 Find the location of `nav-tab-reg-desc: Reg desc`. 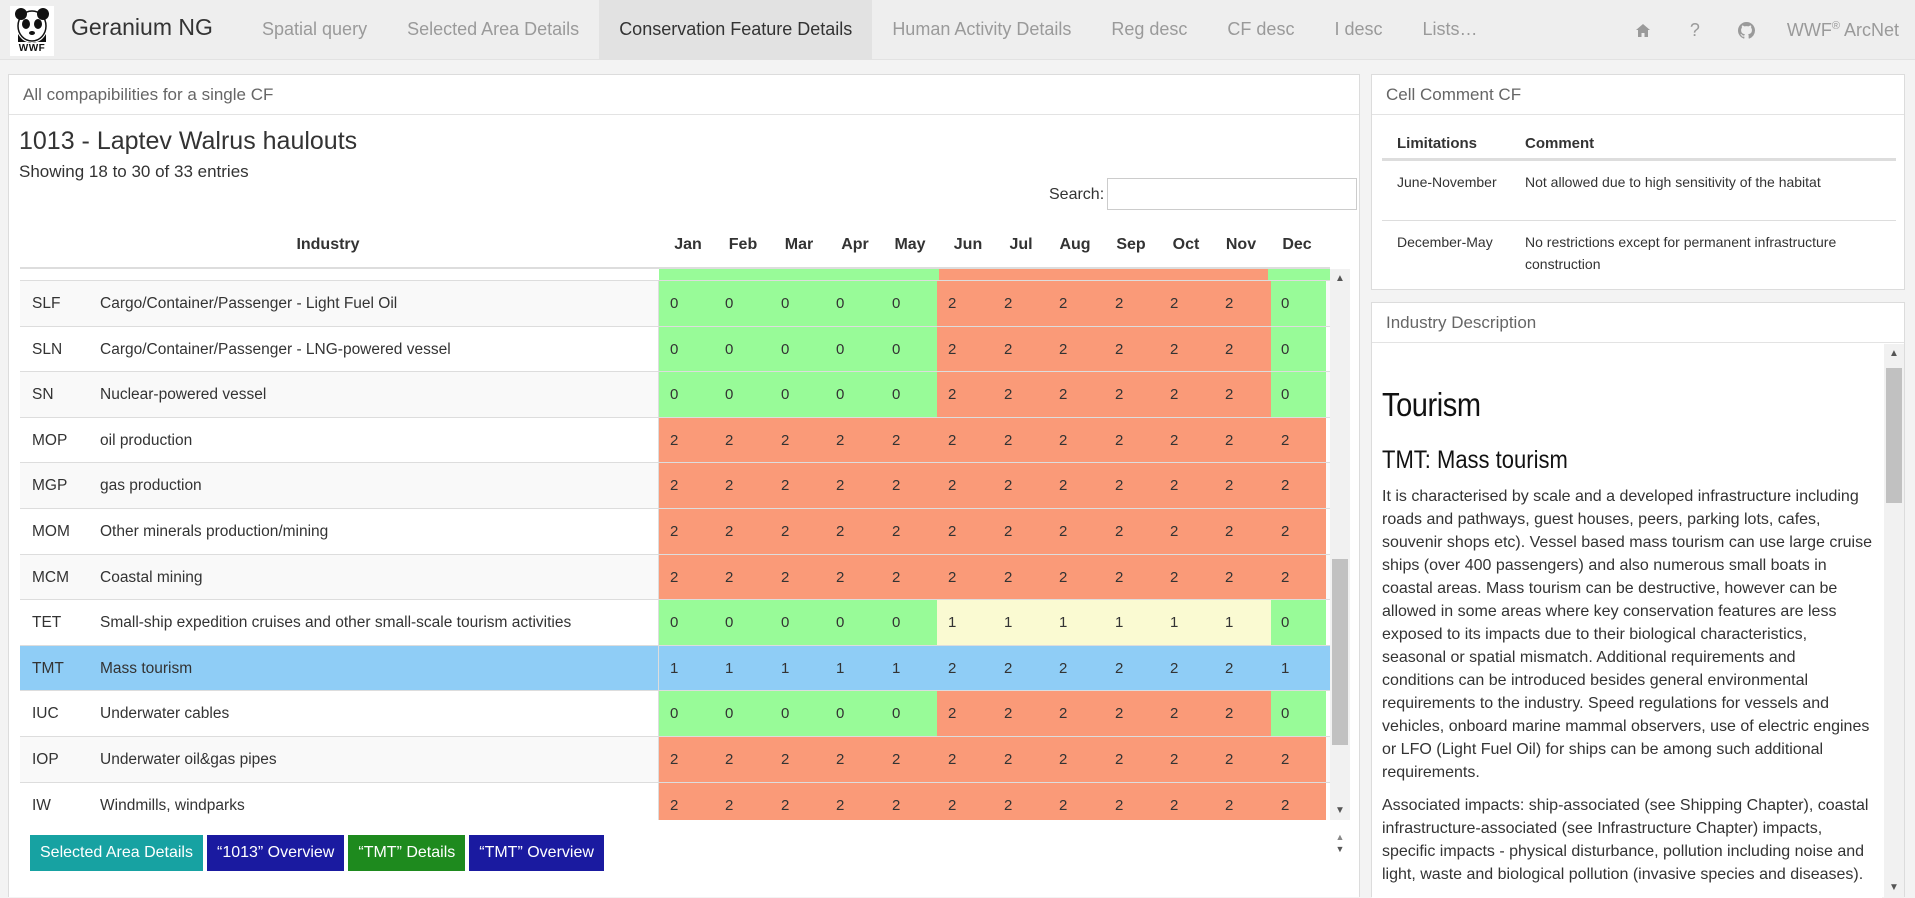

nav-tab-reg-desc: Reg desc is located at coordinates (1149, 30).